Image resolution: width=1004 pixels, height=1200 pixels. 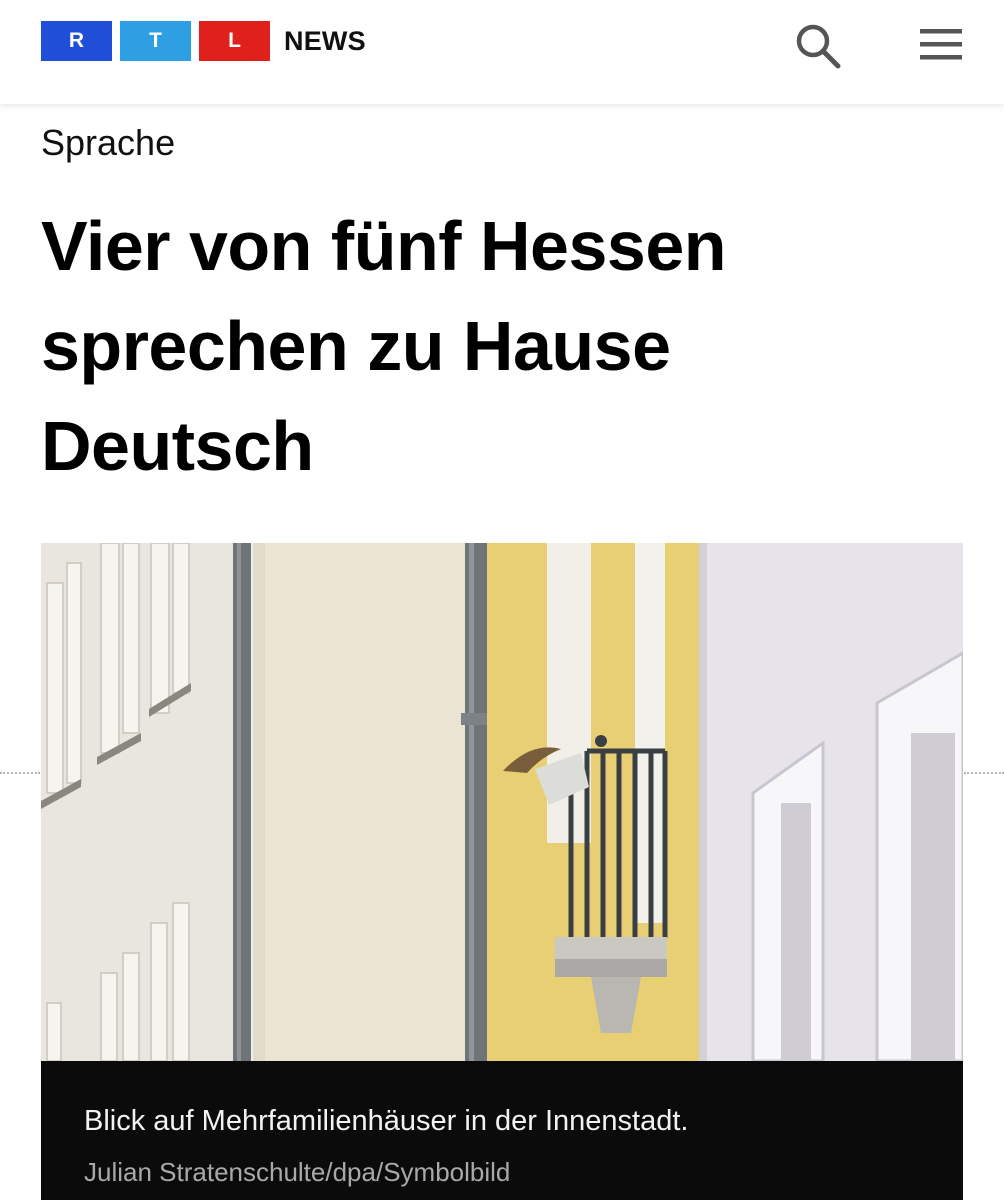 I want to click on menu-button, so click(x=941, y=44).